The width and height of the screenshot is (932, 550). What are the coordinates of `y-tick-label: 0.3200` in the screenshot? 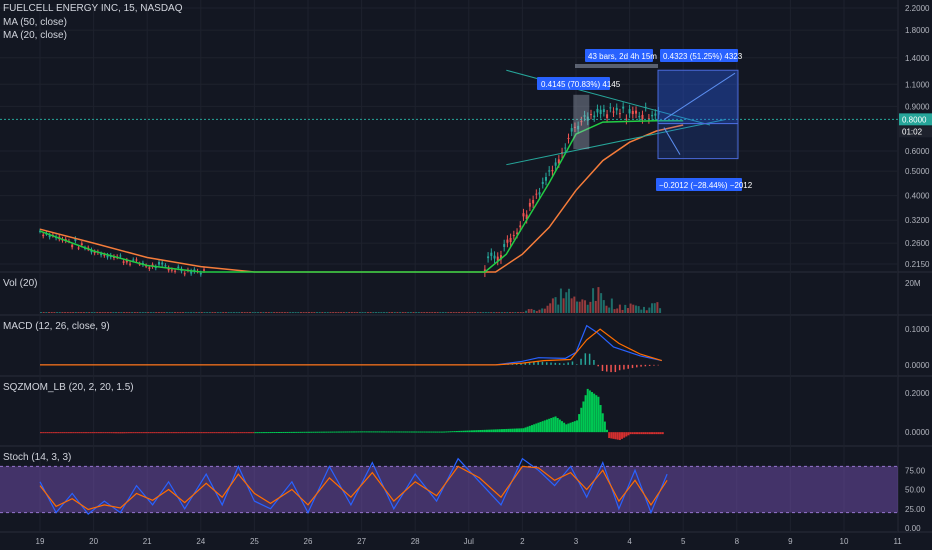 It's located at (917, 220).